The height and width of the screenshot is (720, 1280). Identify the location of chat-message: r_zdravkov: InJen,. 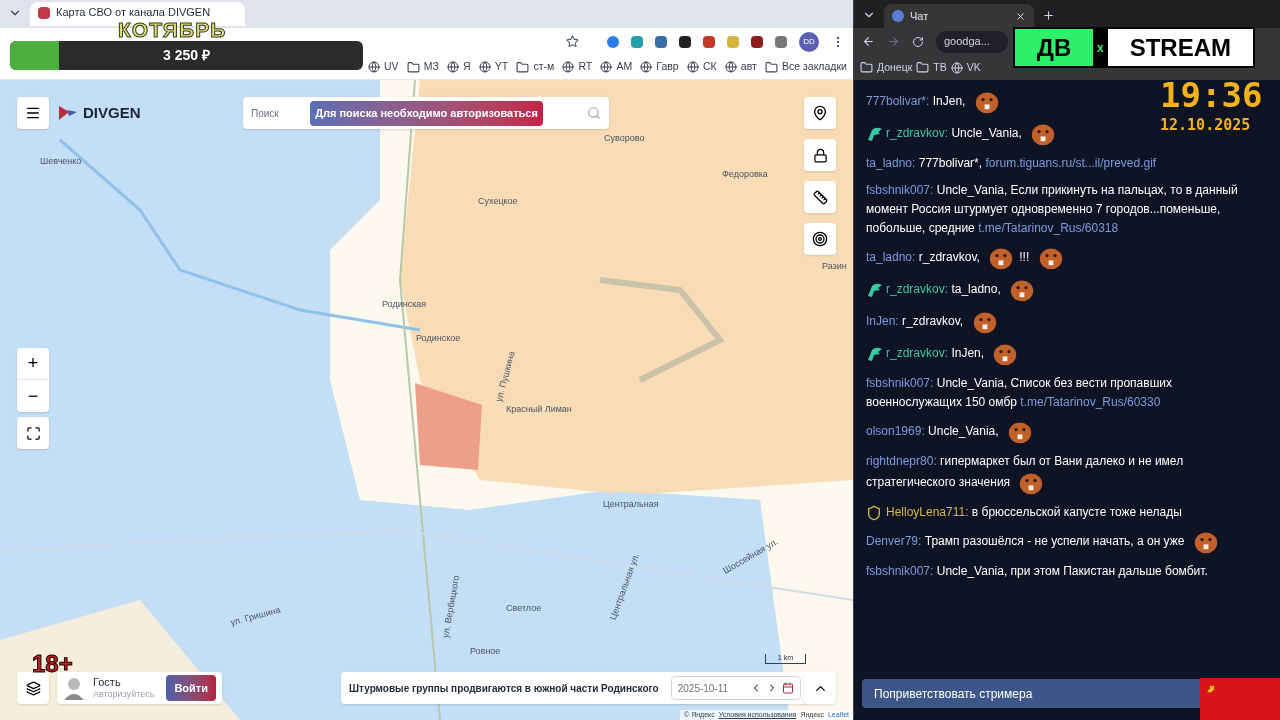
(945, 354).